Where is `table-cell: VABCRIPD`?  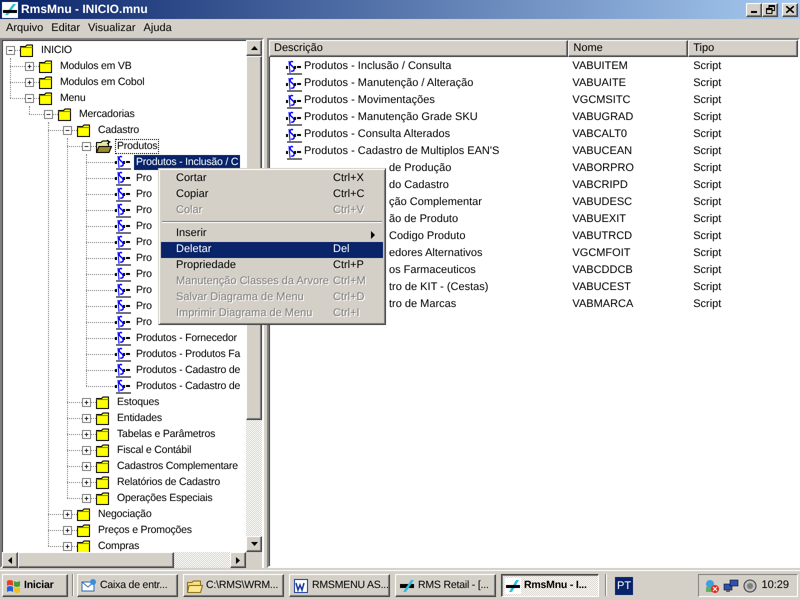 table-cell: VABCRIPD is located at coordinates (600, 184).